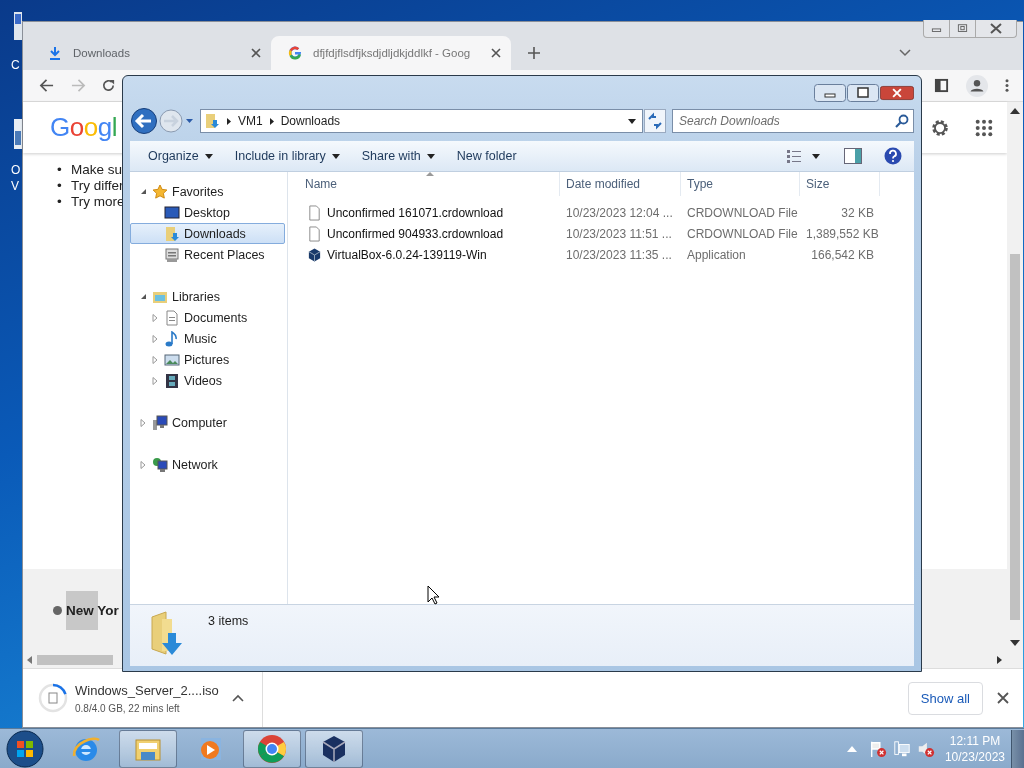  Describe the element at coordinates (172, 317) in the screenshot. I see `document-icon` at that location.